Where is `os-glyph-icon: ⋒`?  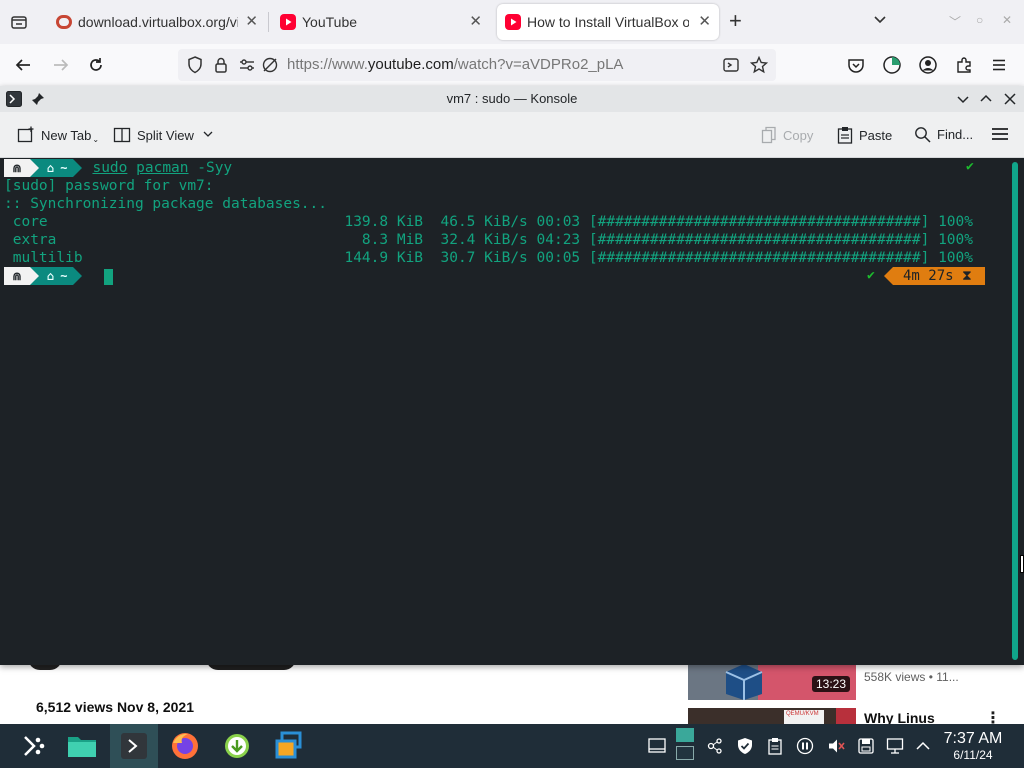 os-glyph-icon: ⋒ is located at coordinates (17, 168).